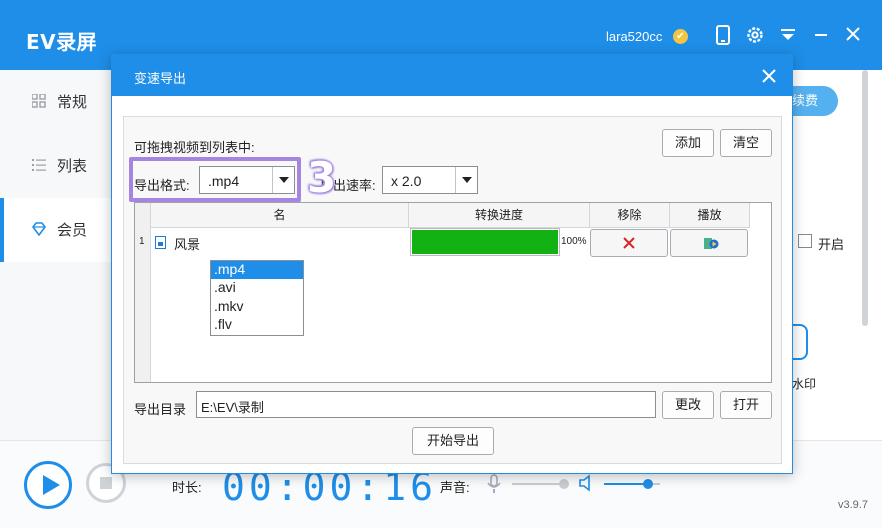  I want to click on page-scrollbar, so click(865, 198).